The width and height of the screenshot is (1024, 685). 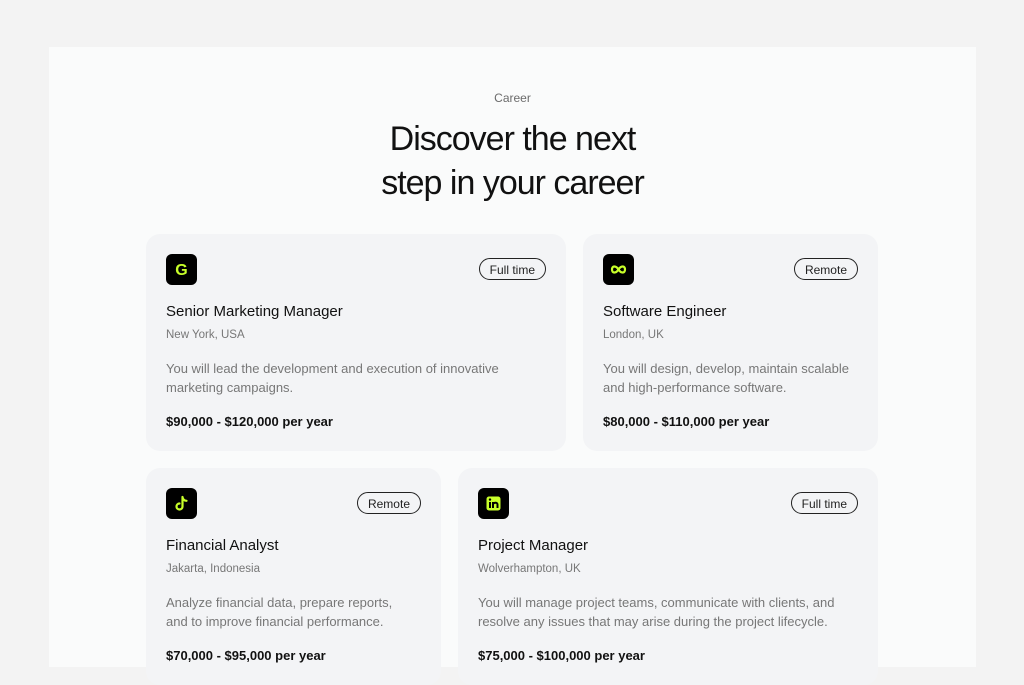 I want to click on job-salary: $70,000 - $95,000 per year, so click(x=246, y=655).